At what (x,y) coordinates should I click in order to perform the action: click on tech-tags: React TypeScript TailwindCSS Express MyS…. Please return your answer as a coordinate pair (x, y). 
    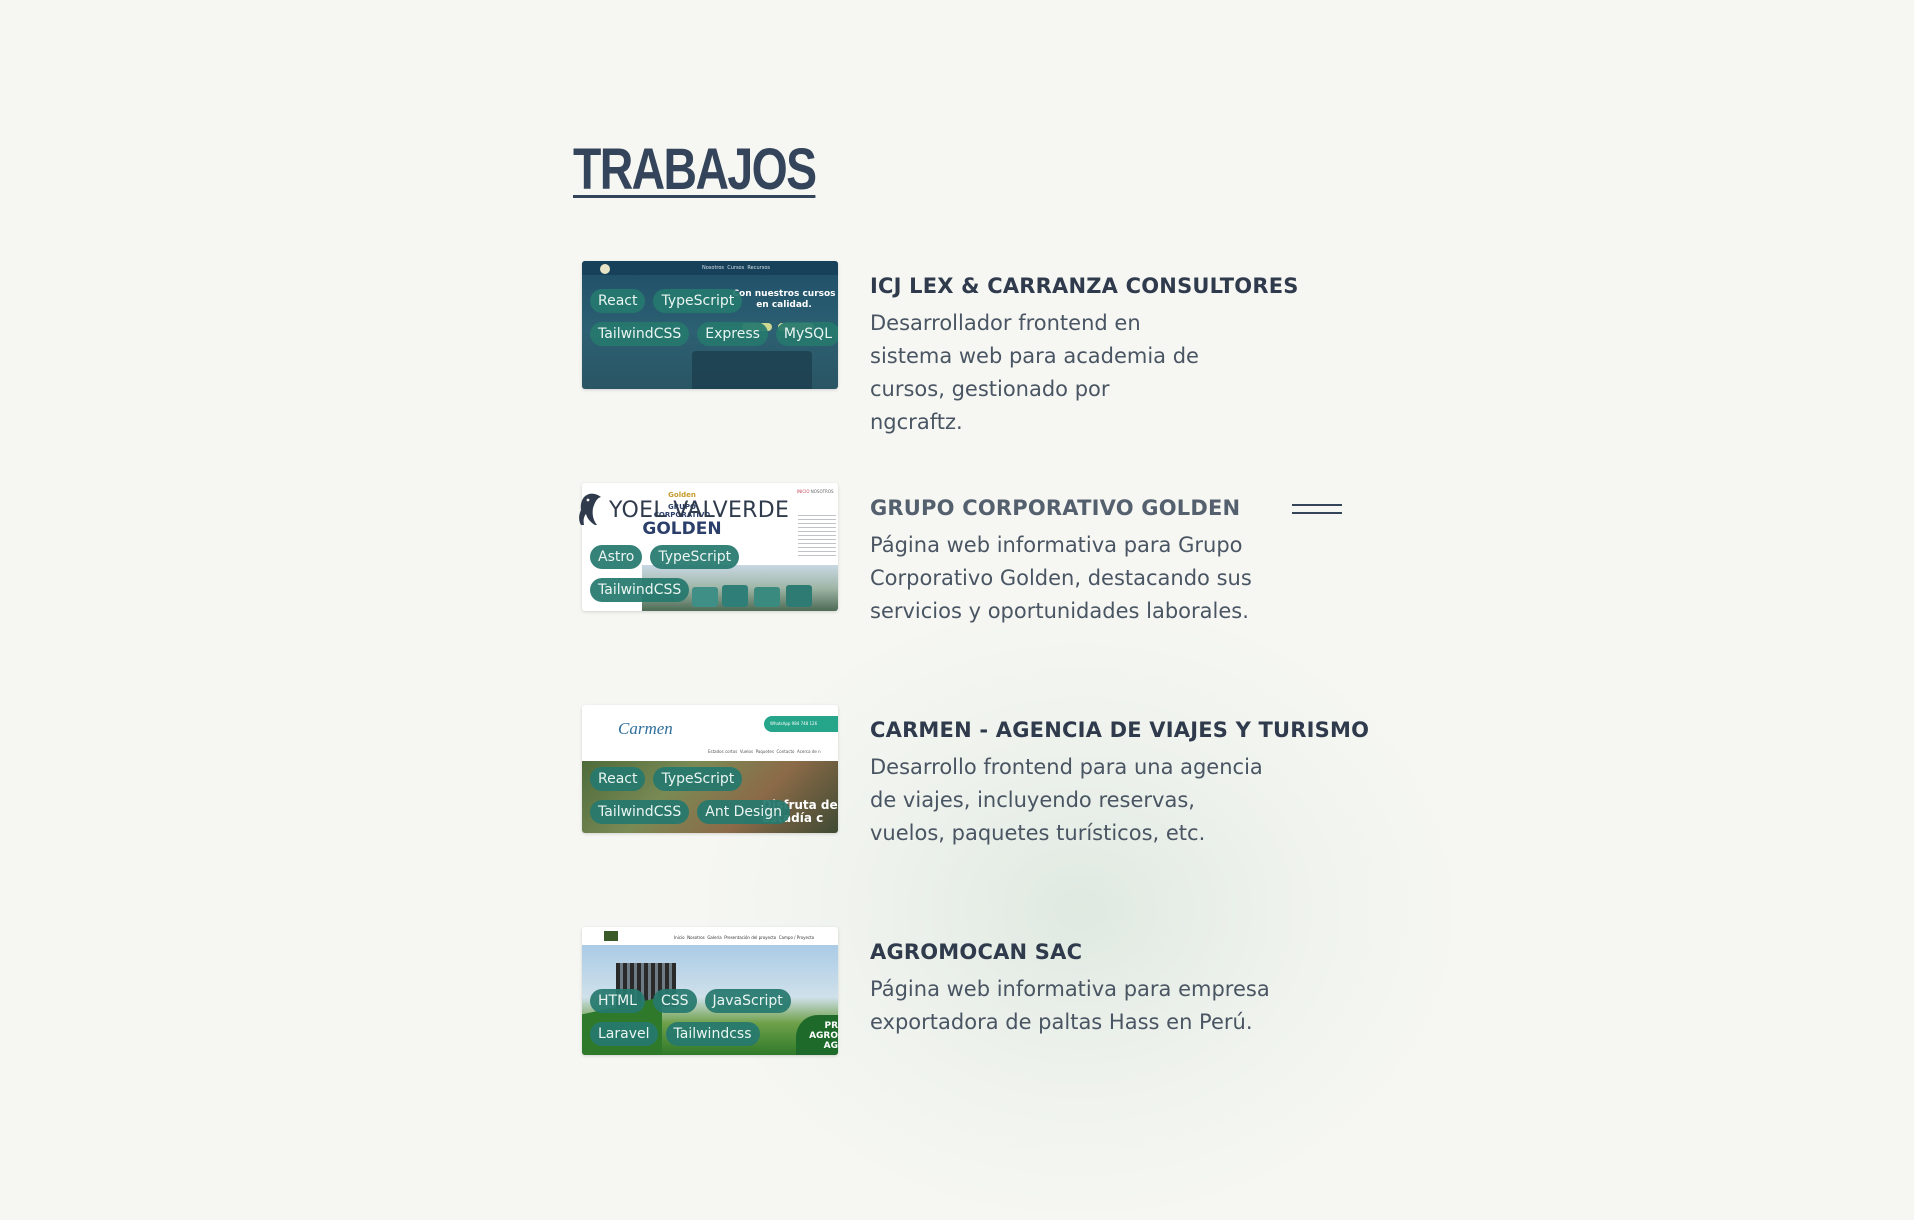
    Looking at the image, I should click on (714, 317).